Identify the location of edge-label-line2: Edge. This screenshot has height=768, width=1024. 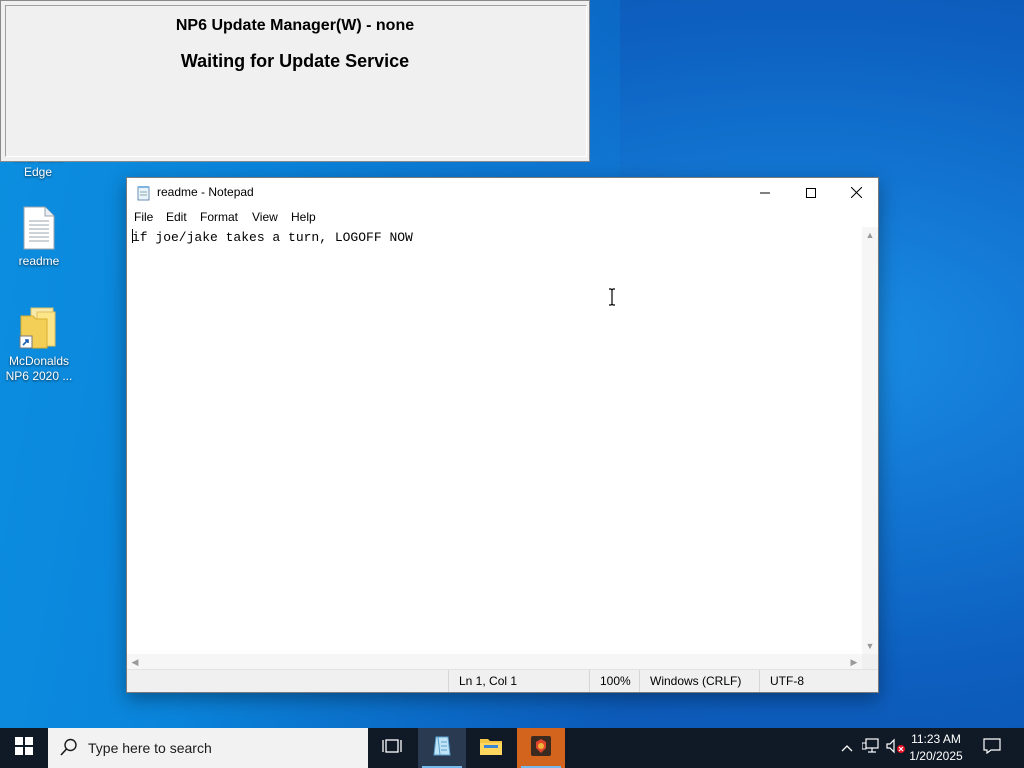
(38, 172).